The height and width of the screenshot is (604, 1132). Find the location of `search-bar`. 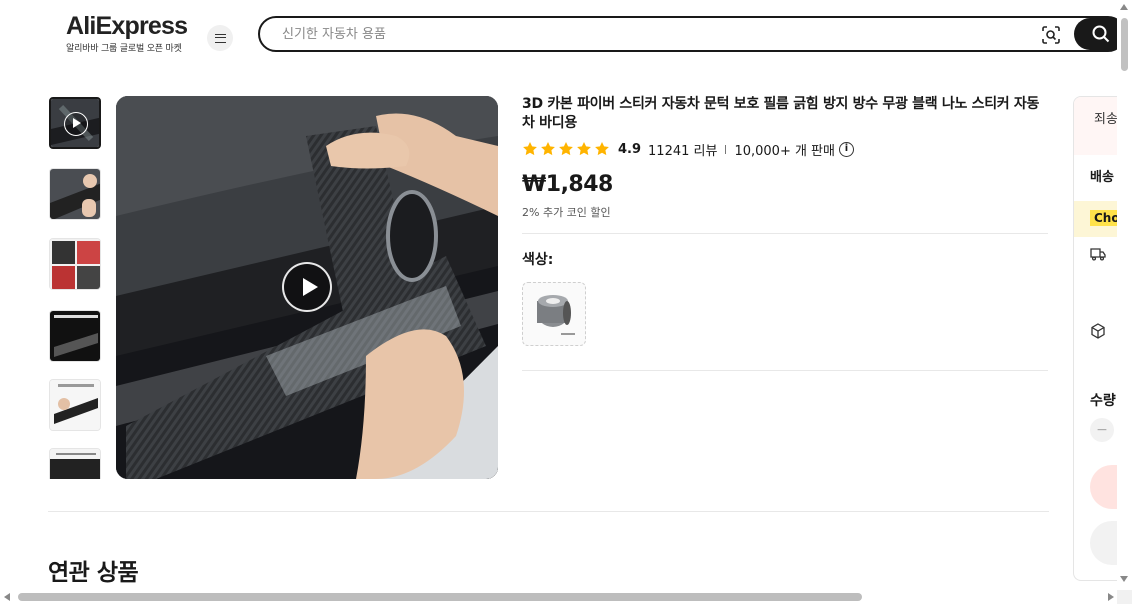

search-bar is located at coordinates (693, 34).